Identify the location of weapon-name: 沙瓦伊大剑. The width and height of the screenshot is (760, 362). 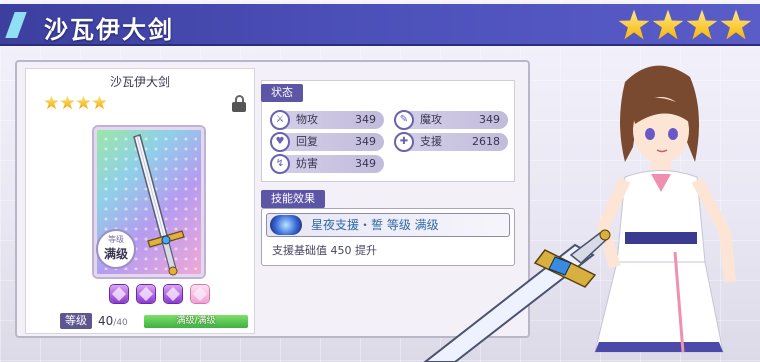
(139, 82).